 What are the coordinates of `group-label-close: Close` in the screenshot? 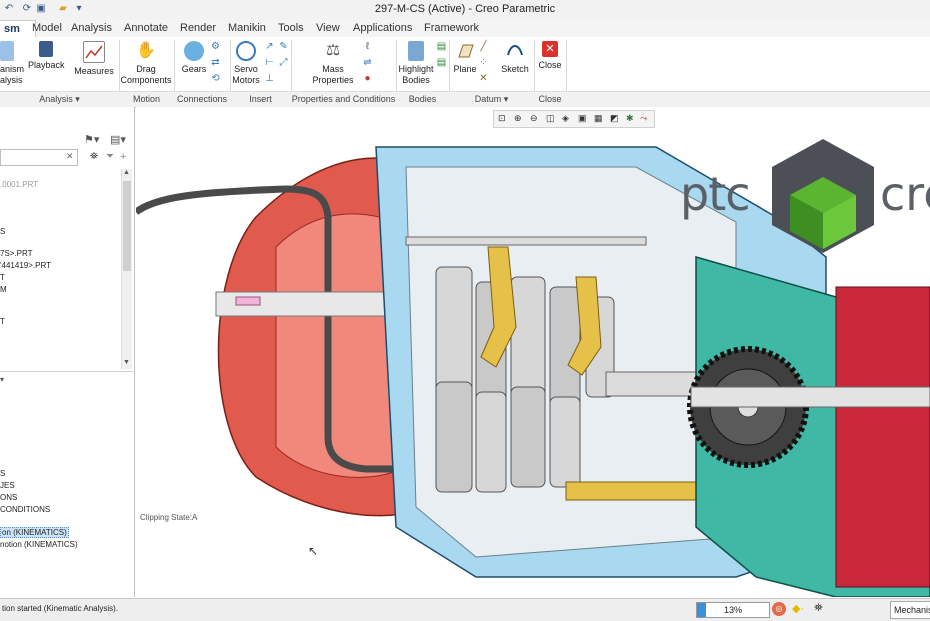 It's located at (550, 99).